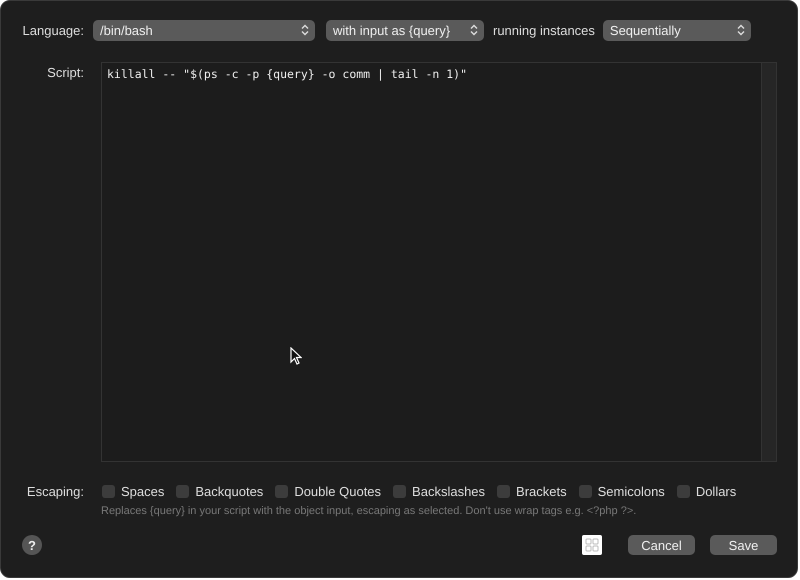 This screenshot has width=800, height=580. Describe the element at coordinates (743, 545) in the screenshot. I see `save-button: Save` at that location.